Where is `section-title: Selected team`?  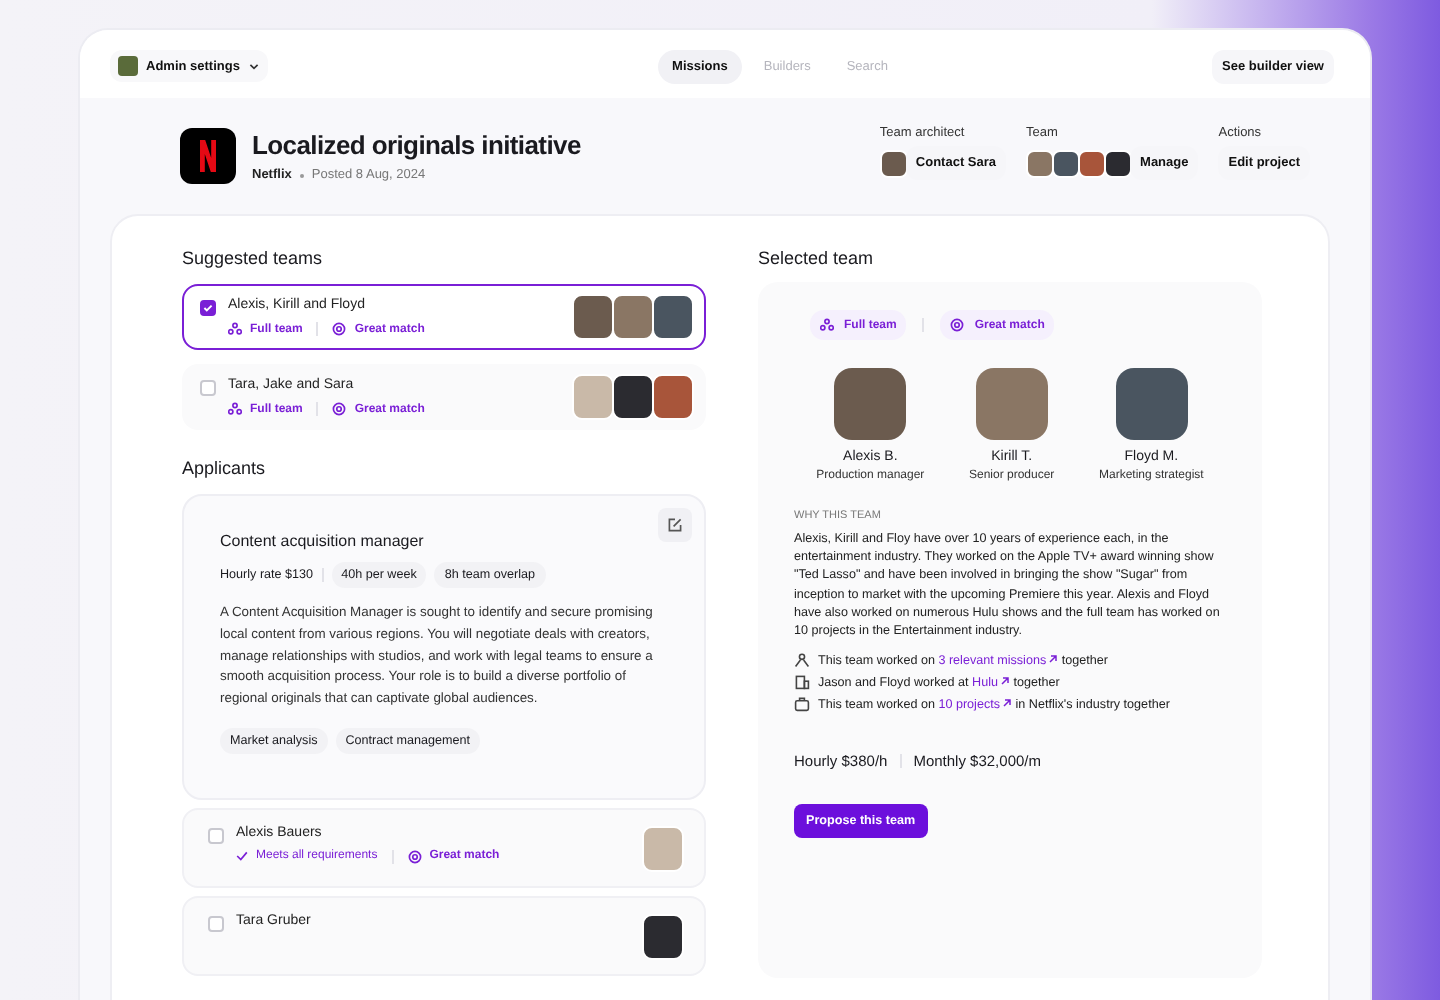
section-title: Selected team is located at coordinates (817, 258).